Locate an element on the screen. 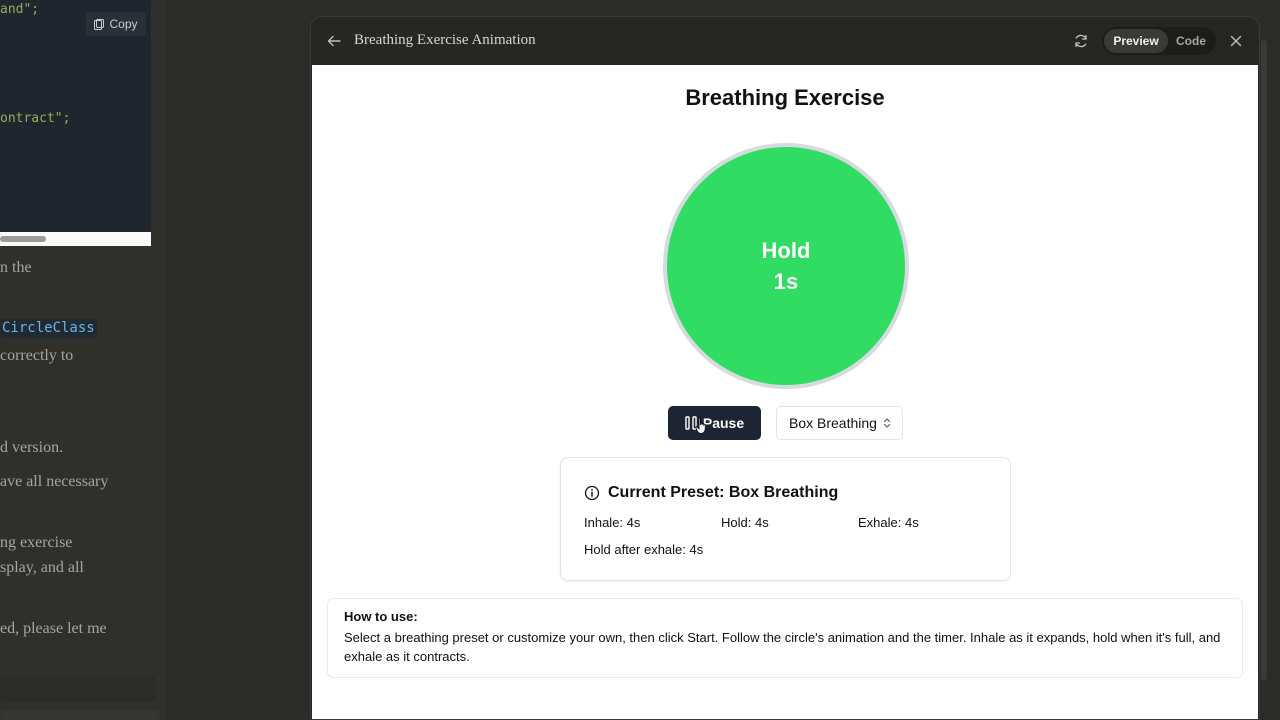  pause-button: Pause is located at coordinates (714, 423).